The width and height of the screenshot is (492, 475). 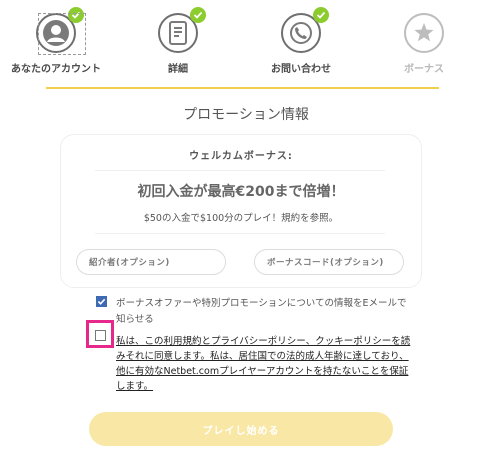 What do you see at coordinates (305, 30) in the screenshot?
I see `phone-icon` at bounding box center [305, 30].